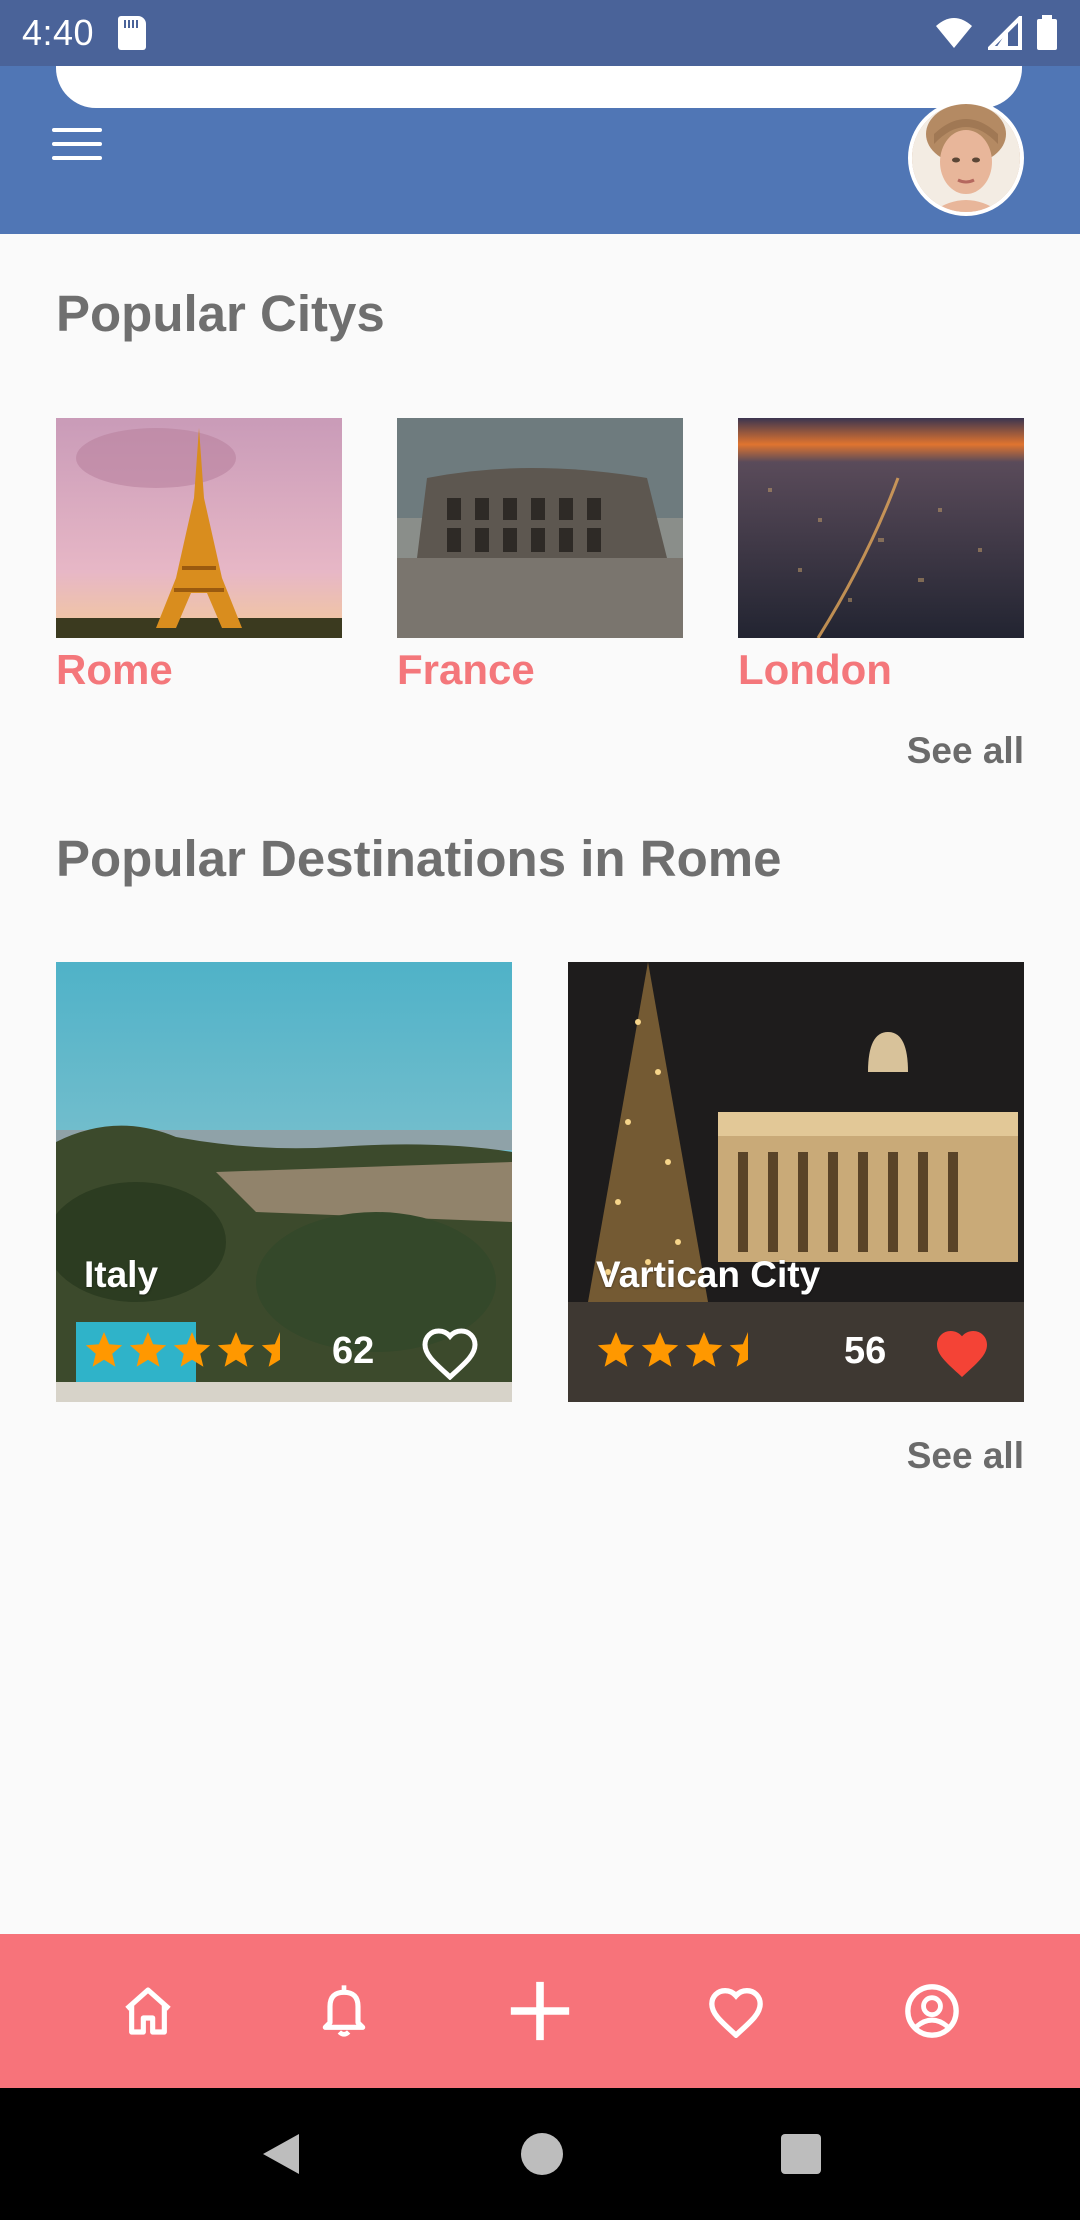 This screenshot has width=1080, height=2220. Describe the element at coordinates (58, 32) in the screenshot. I see `status-time: 4:40` at that location.